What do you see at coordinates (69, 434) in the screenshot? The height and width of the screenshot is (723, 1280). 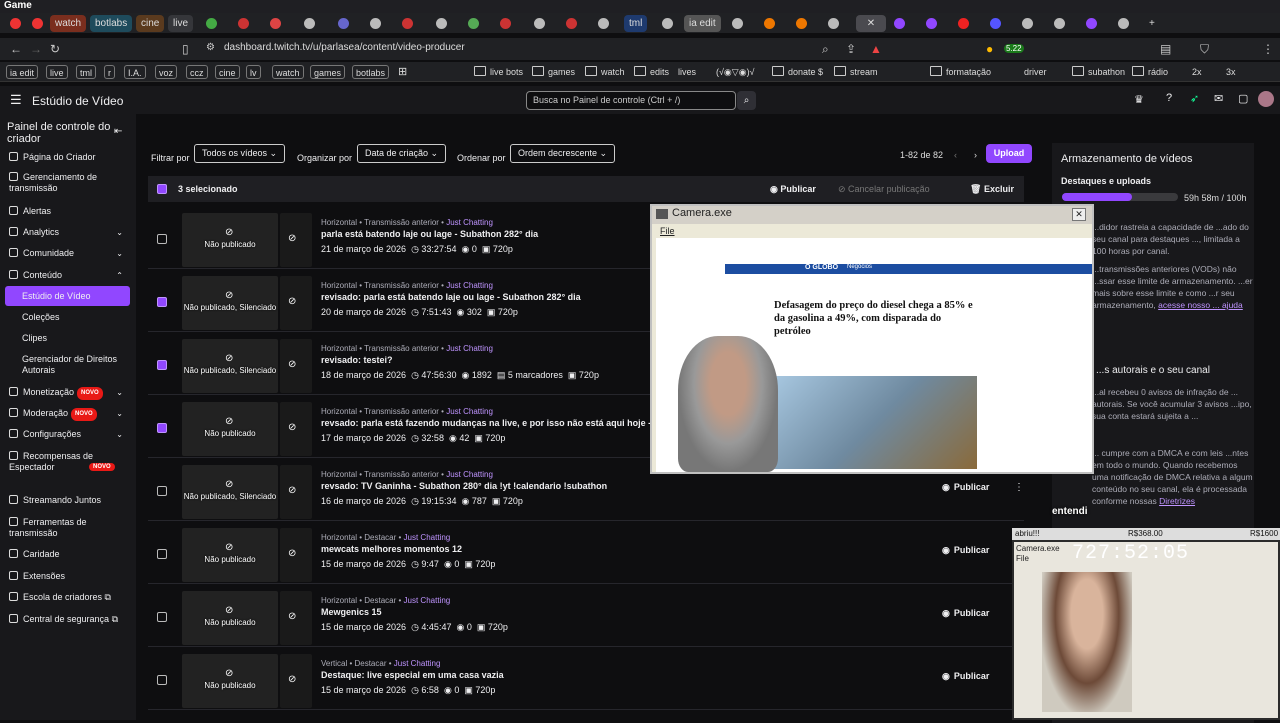 I see `sidebar-item-configuracoes: Configurações ⌄` at bounding box center [69, 434].